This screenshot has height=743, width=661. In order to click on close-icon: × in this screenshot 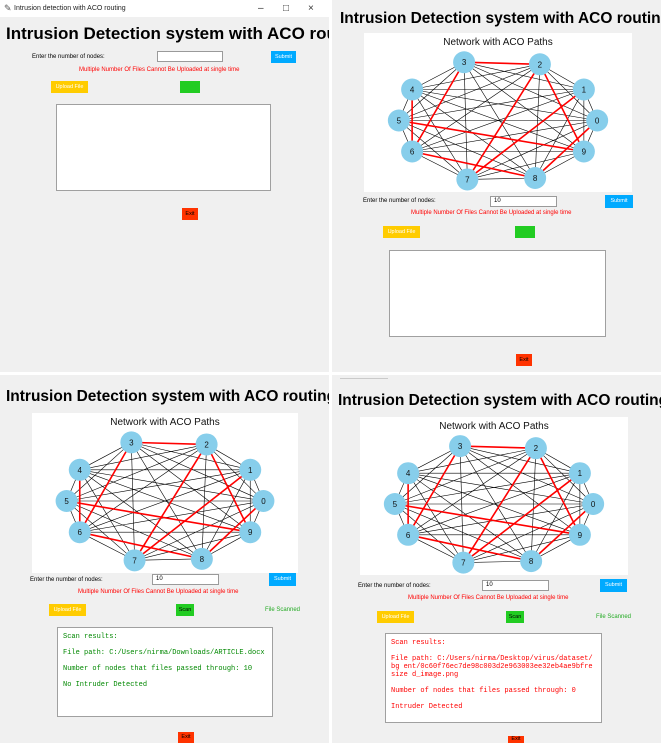, I will do `click(311, 8)`.